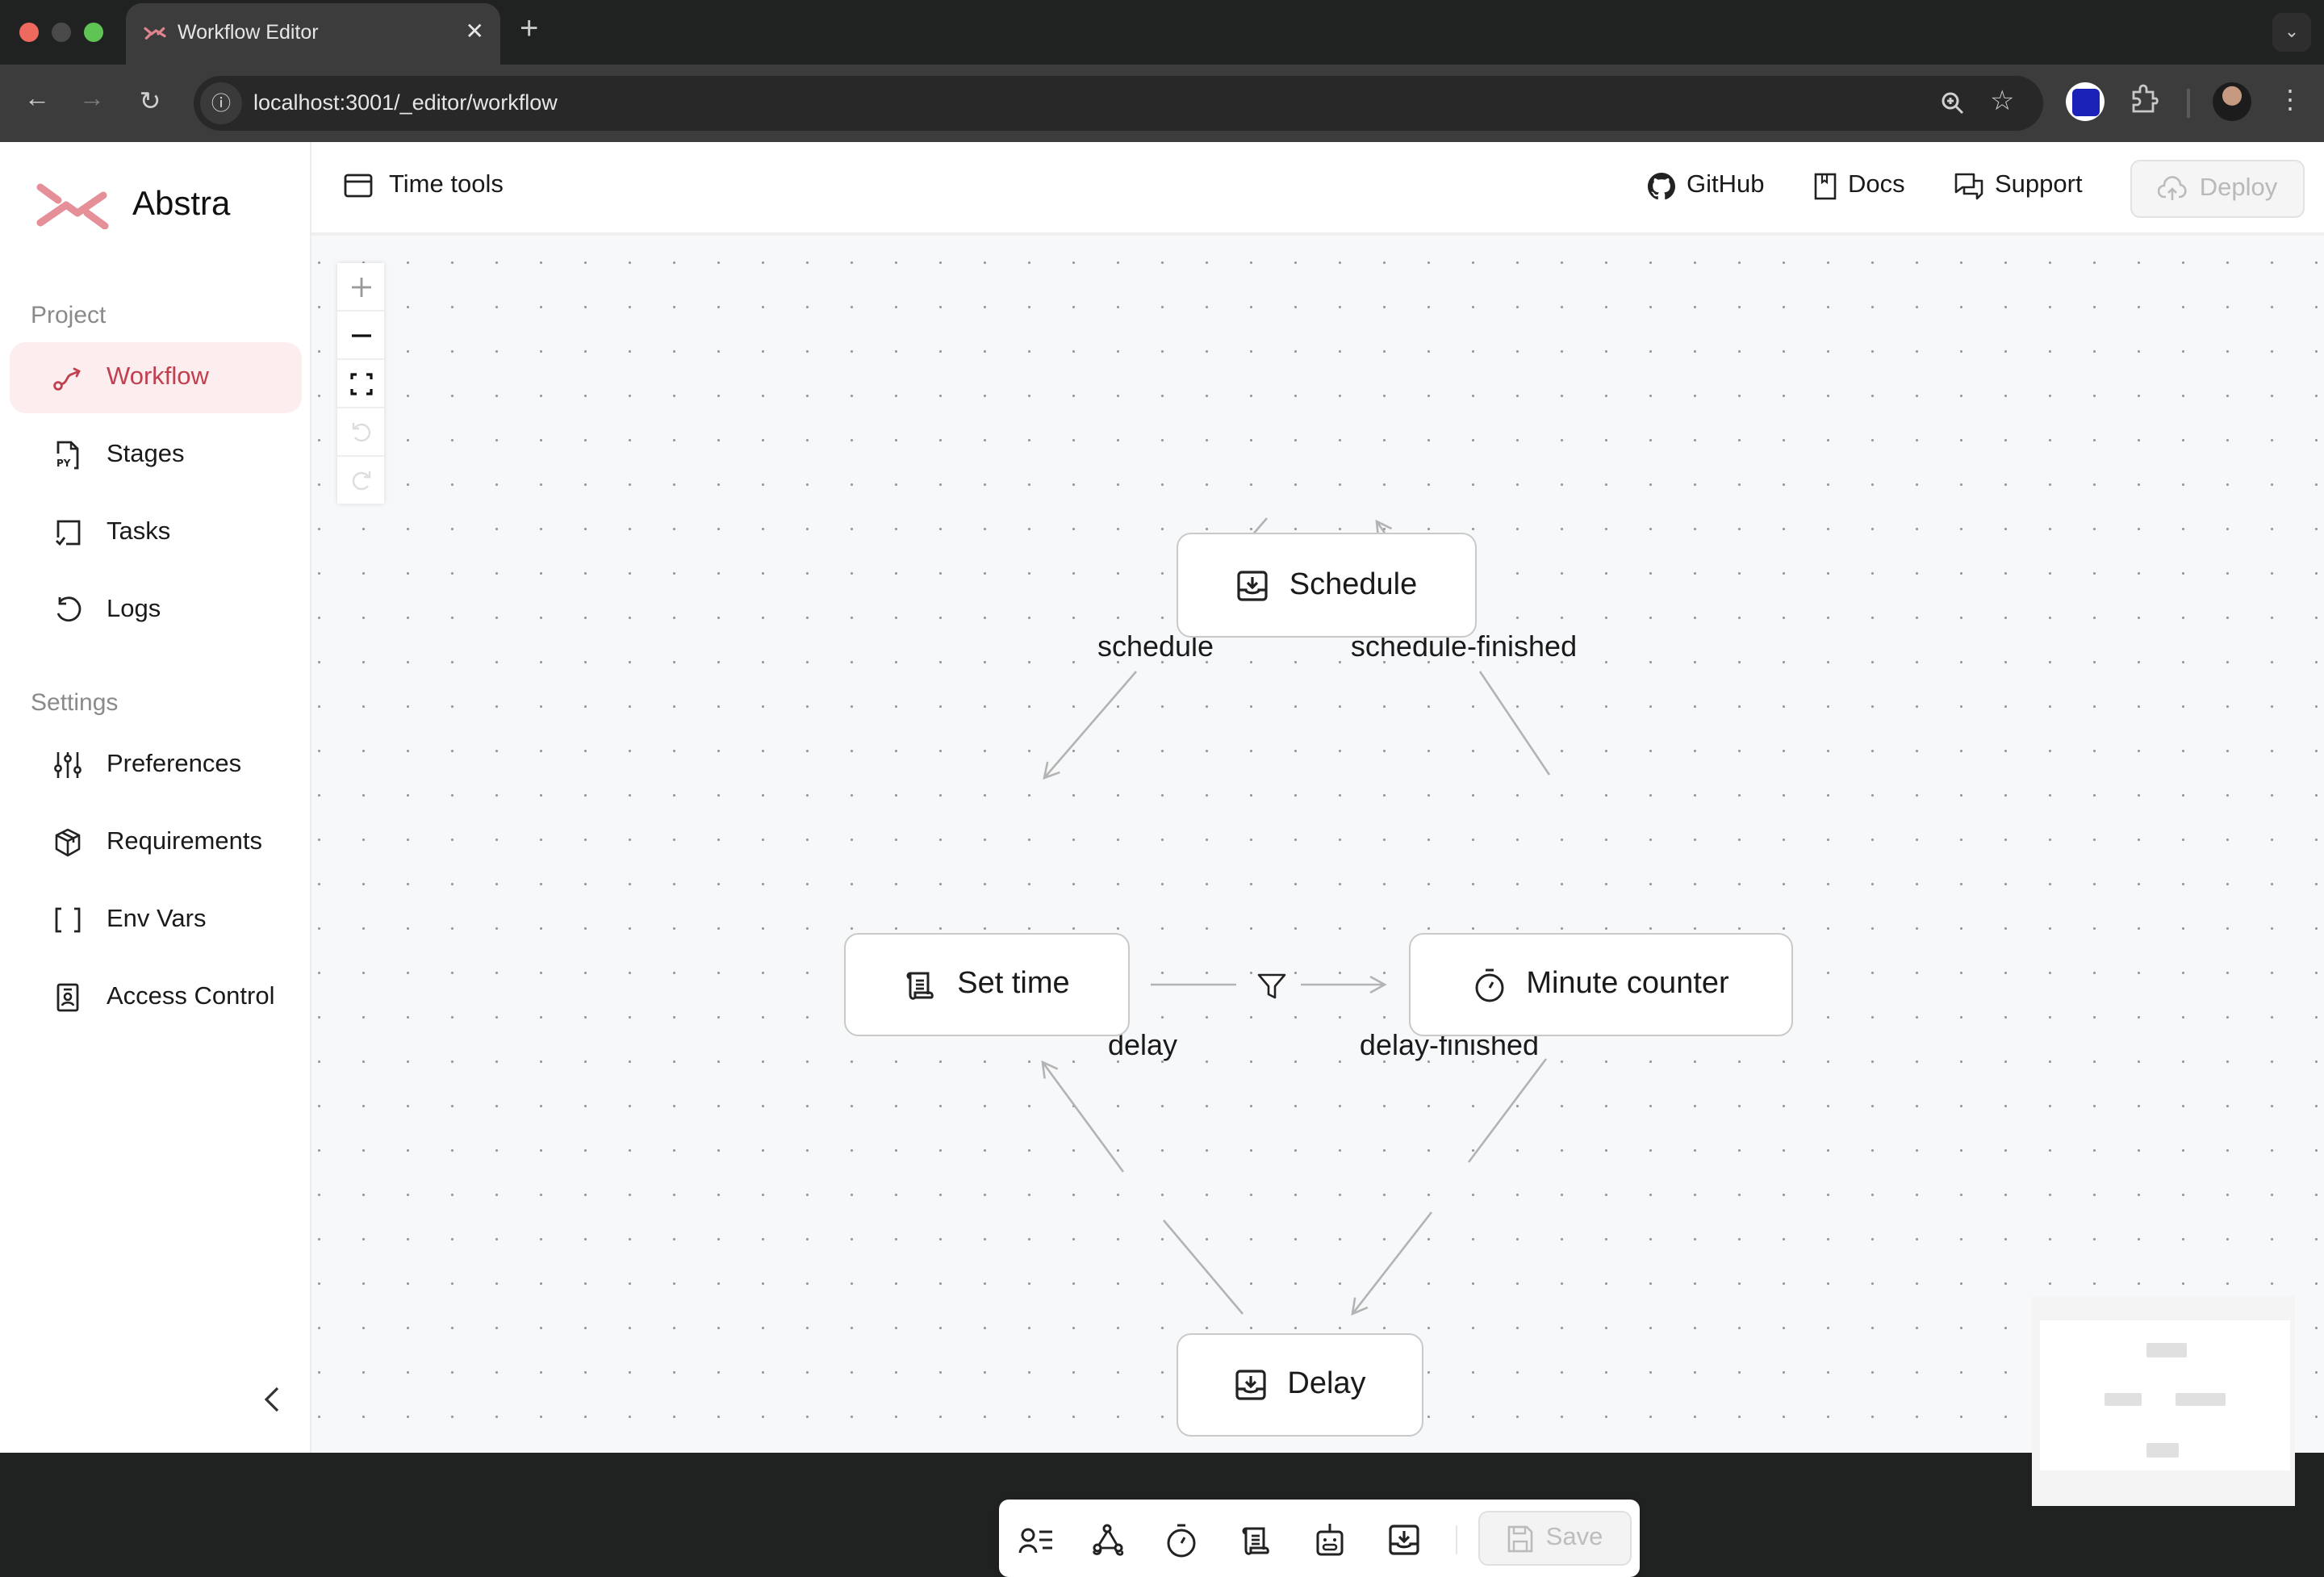 This screenshot has width=2324, height=1577. Describe the element at coordinates (191, 997) in the screenshot. I see `sidebar-item-label: Access Control` at that location.